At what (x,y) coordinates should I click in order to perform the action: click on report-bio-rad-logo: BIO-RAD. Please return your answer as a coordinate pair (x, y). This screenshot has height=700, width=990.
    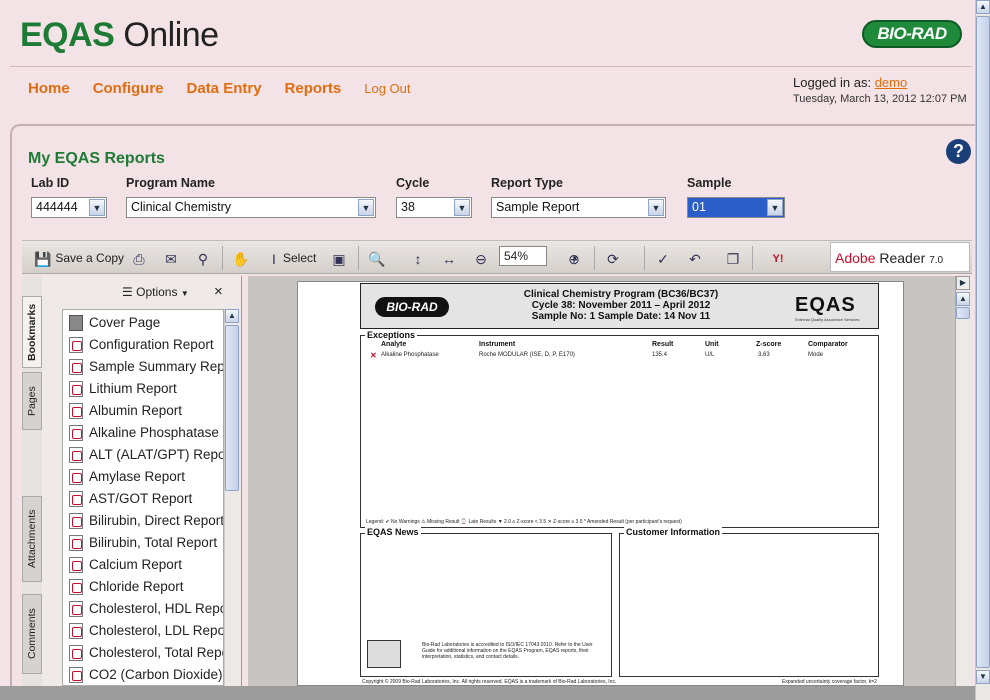
    Looking at the image, I should click on (412, 307).